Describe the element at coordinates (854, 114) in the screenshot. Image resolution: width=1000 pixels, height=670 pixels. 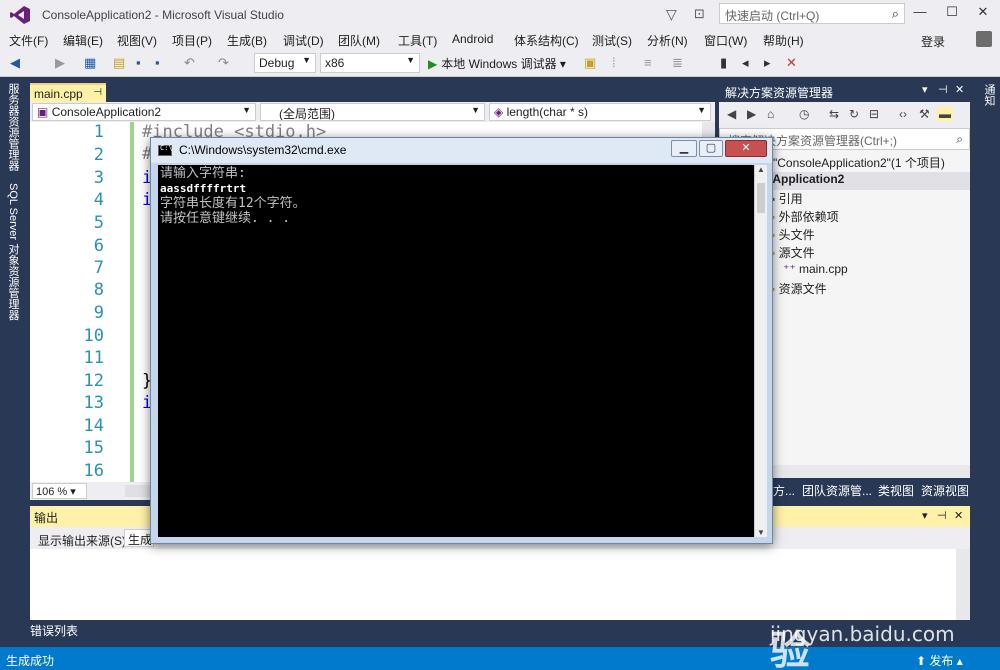
I see `refresh-icon: ↻` at that location.